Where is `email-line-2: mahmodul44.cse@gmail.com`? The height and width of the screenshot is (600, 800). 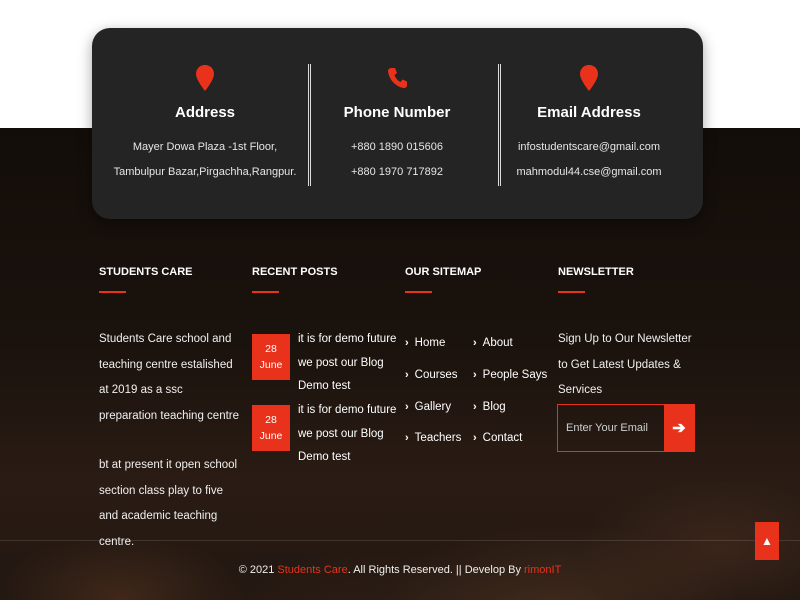 email-line-2: mahmodul44.cse@gmail.com is located at coordinates (589, 172).